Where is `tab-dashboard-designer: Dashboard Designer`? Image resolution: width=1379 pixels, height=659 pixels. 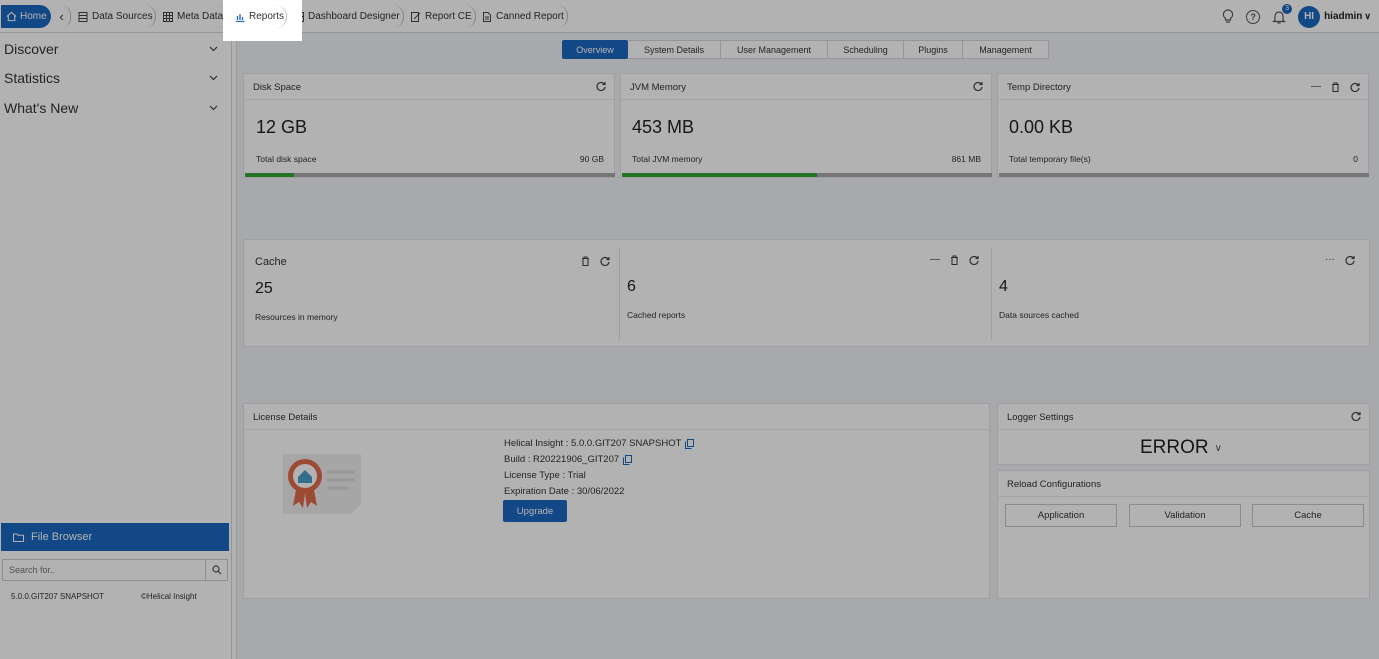
tab-dashboard-designer: Dashboard Designer is located at coordinates (347, 16).